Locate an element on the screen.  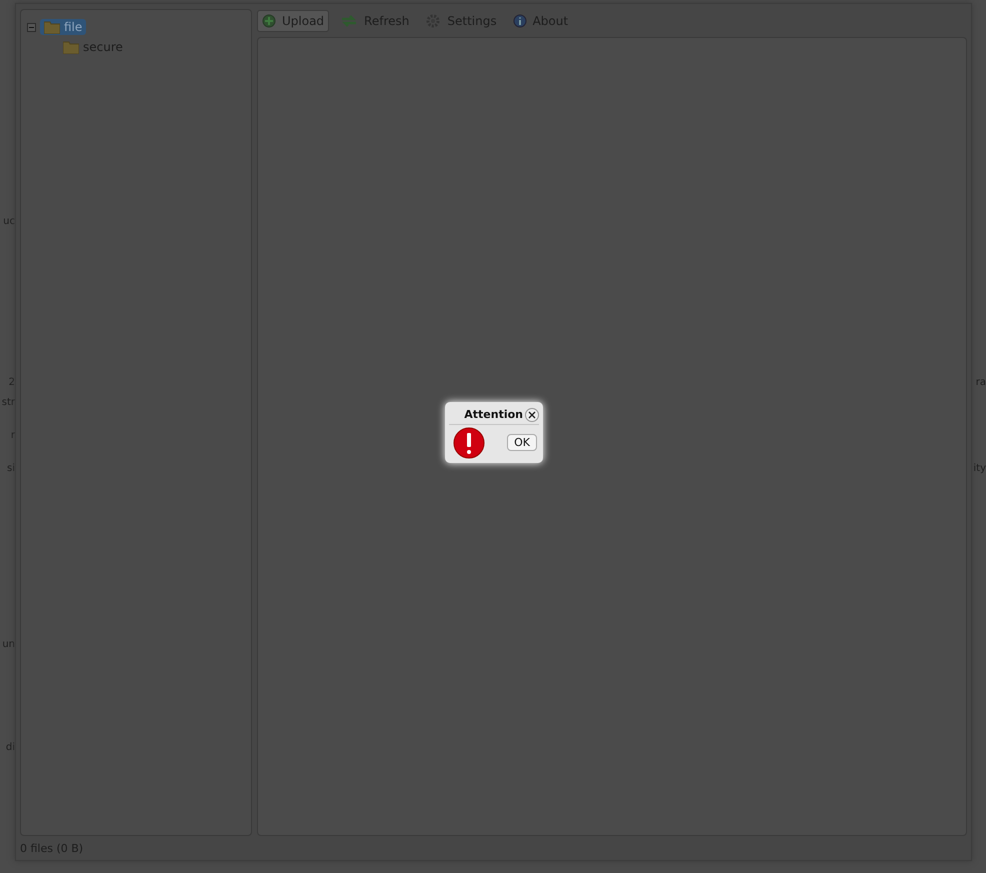
dialog-title: Attention is located at coordinates (493, 414).